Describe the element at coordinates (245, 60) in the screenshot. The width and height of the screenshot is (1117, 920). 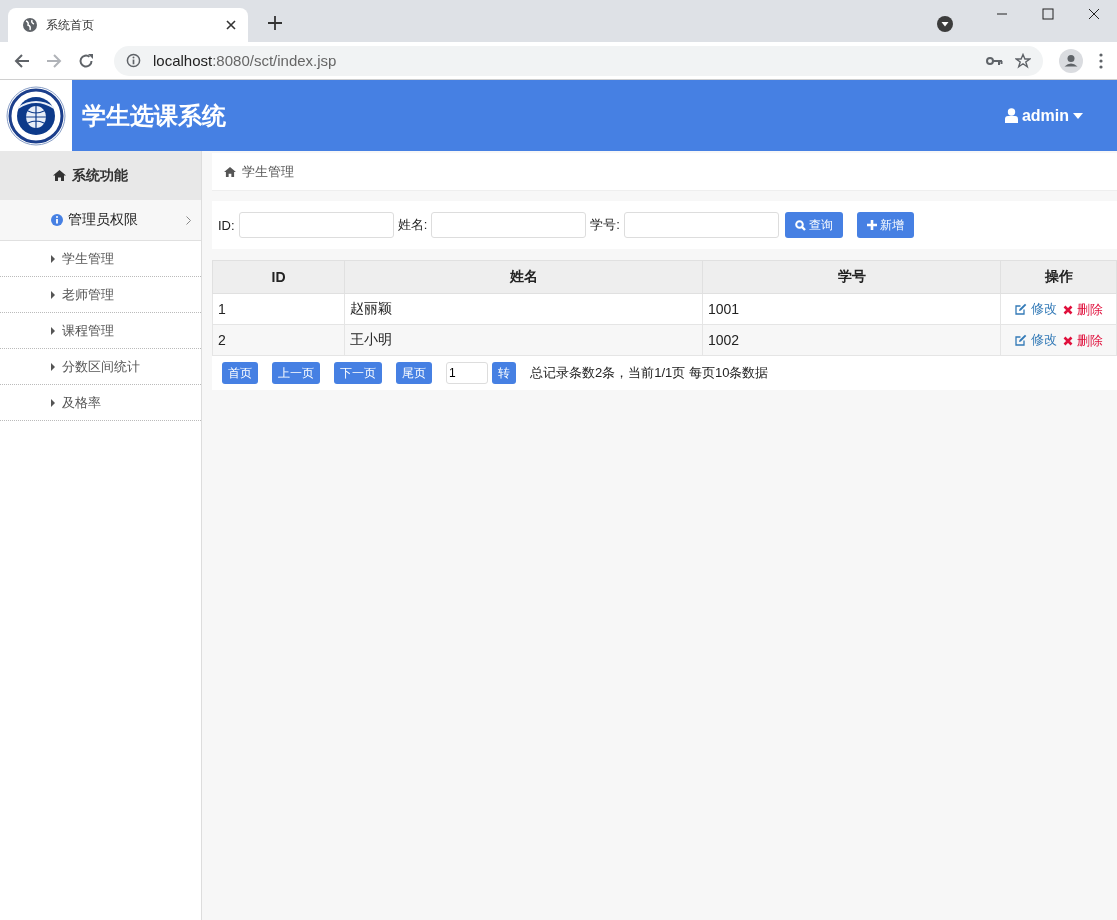
I see `url-text: localhost:8080/sct/index.jsp` at that location.